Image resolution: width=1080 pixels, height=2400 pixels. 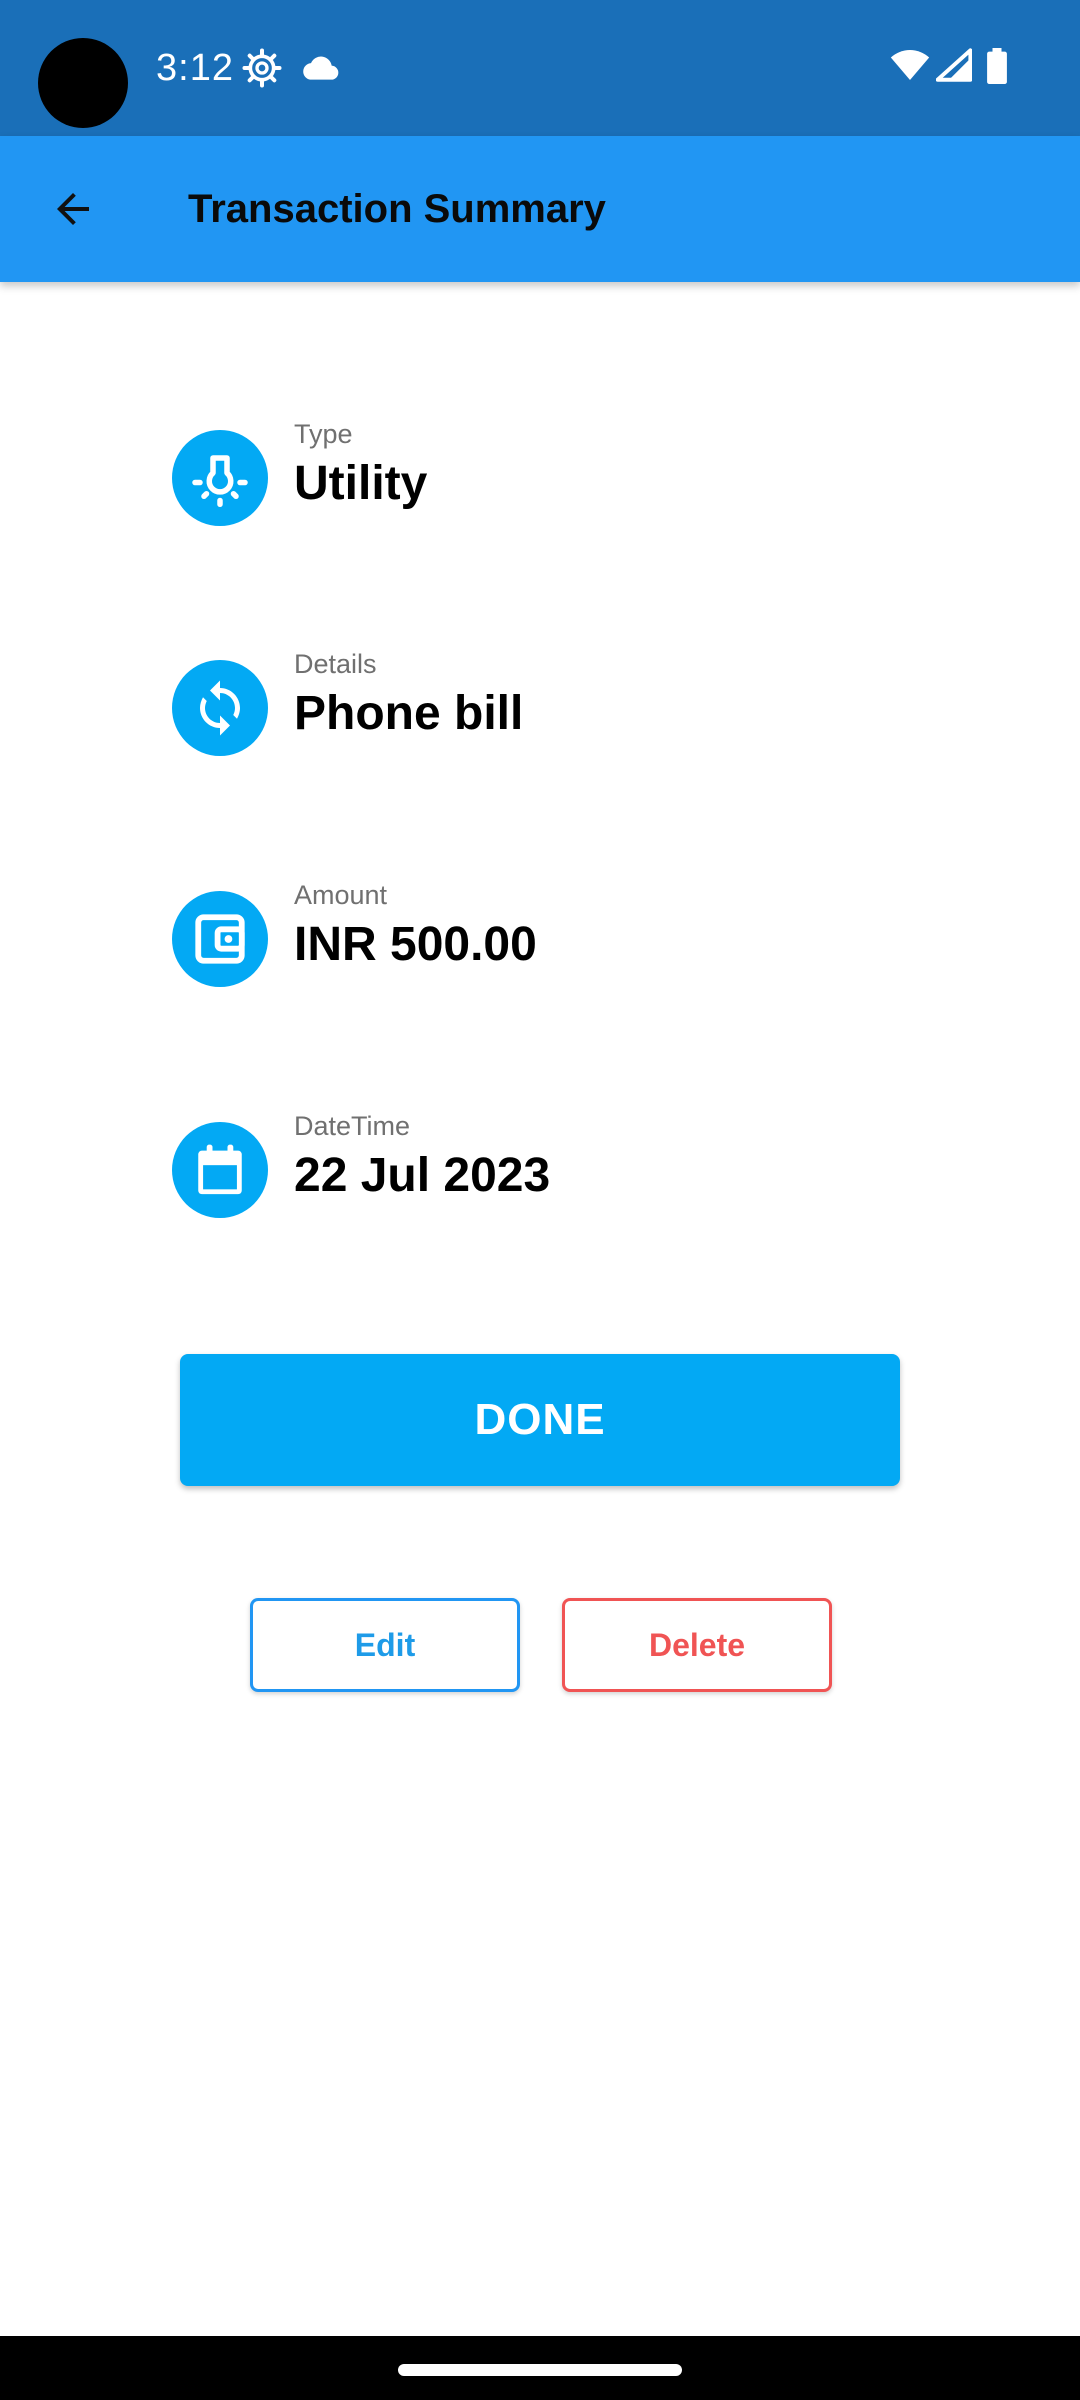 I want to click on type-value: Utility, so click(x=361, y=483).